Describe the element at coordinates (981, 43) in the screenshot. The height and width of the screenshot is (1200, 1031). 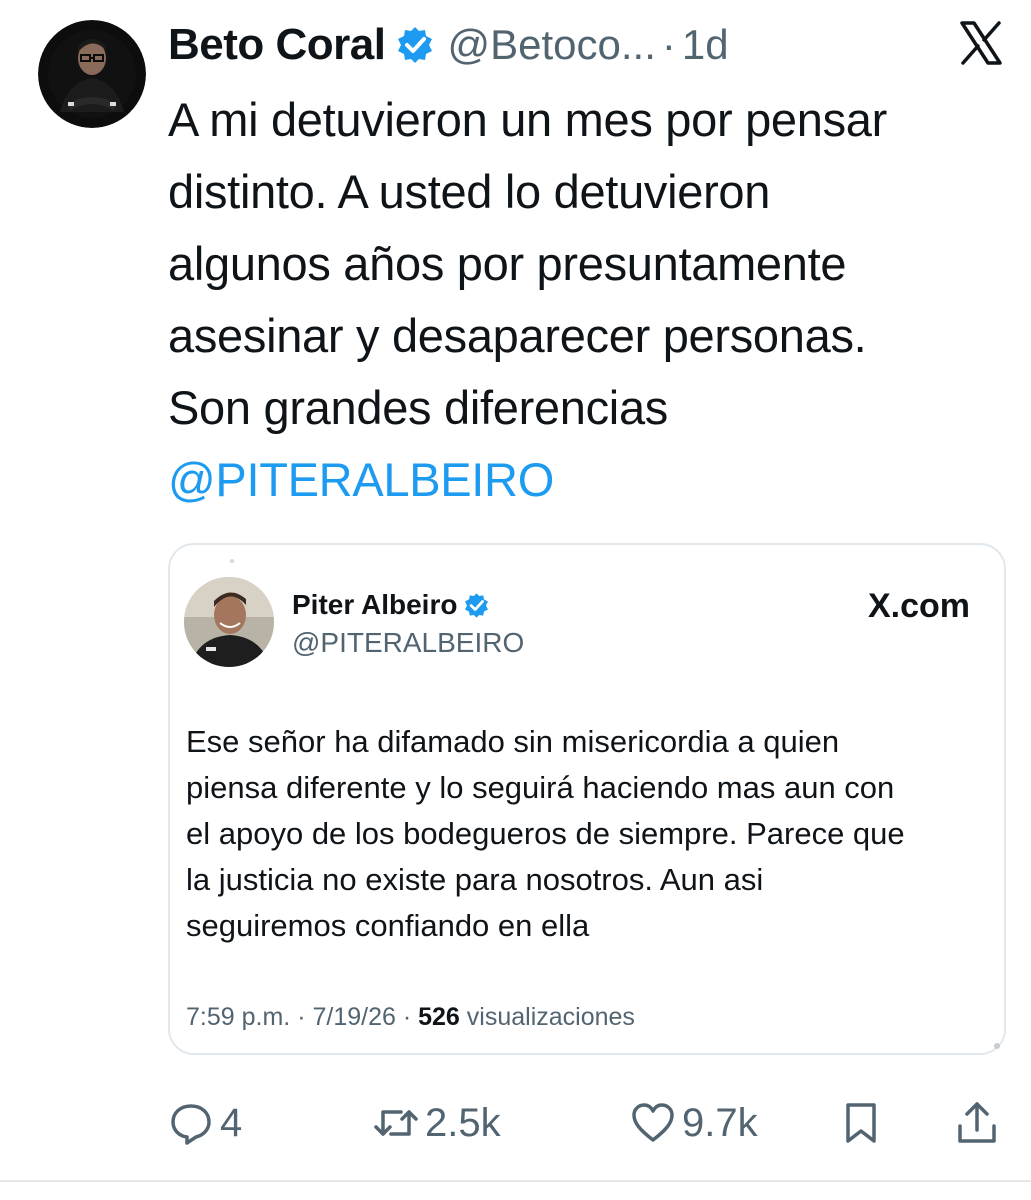
I see `x-logo-icon` at that location.